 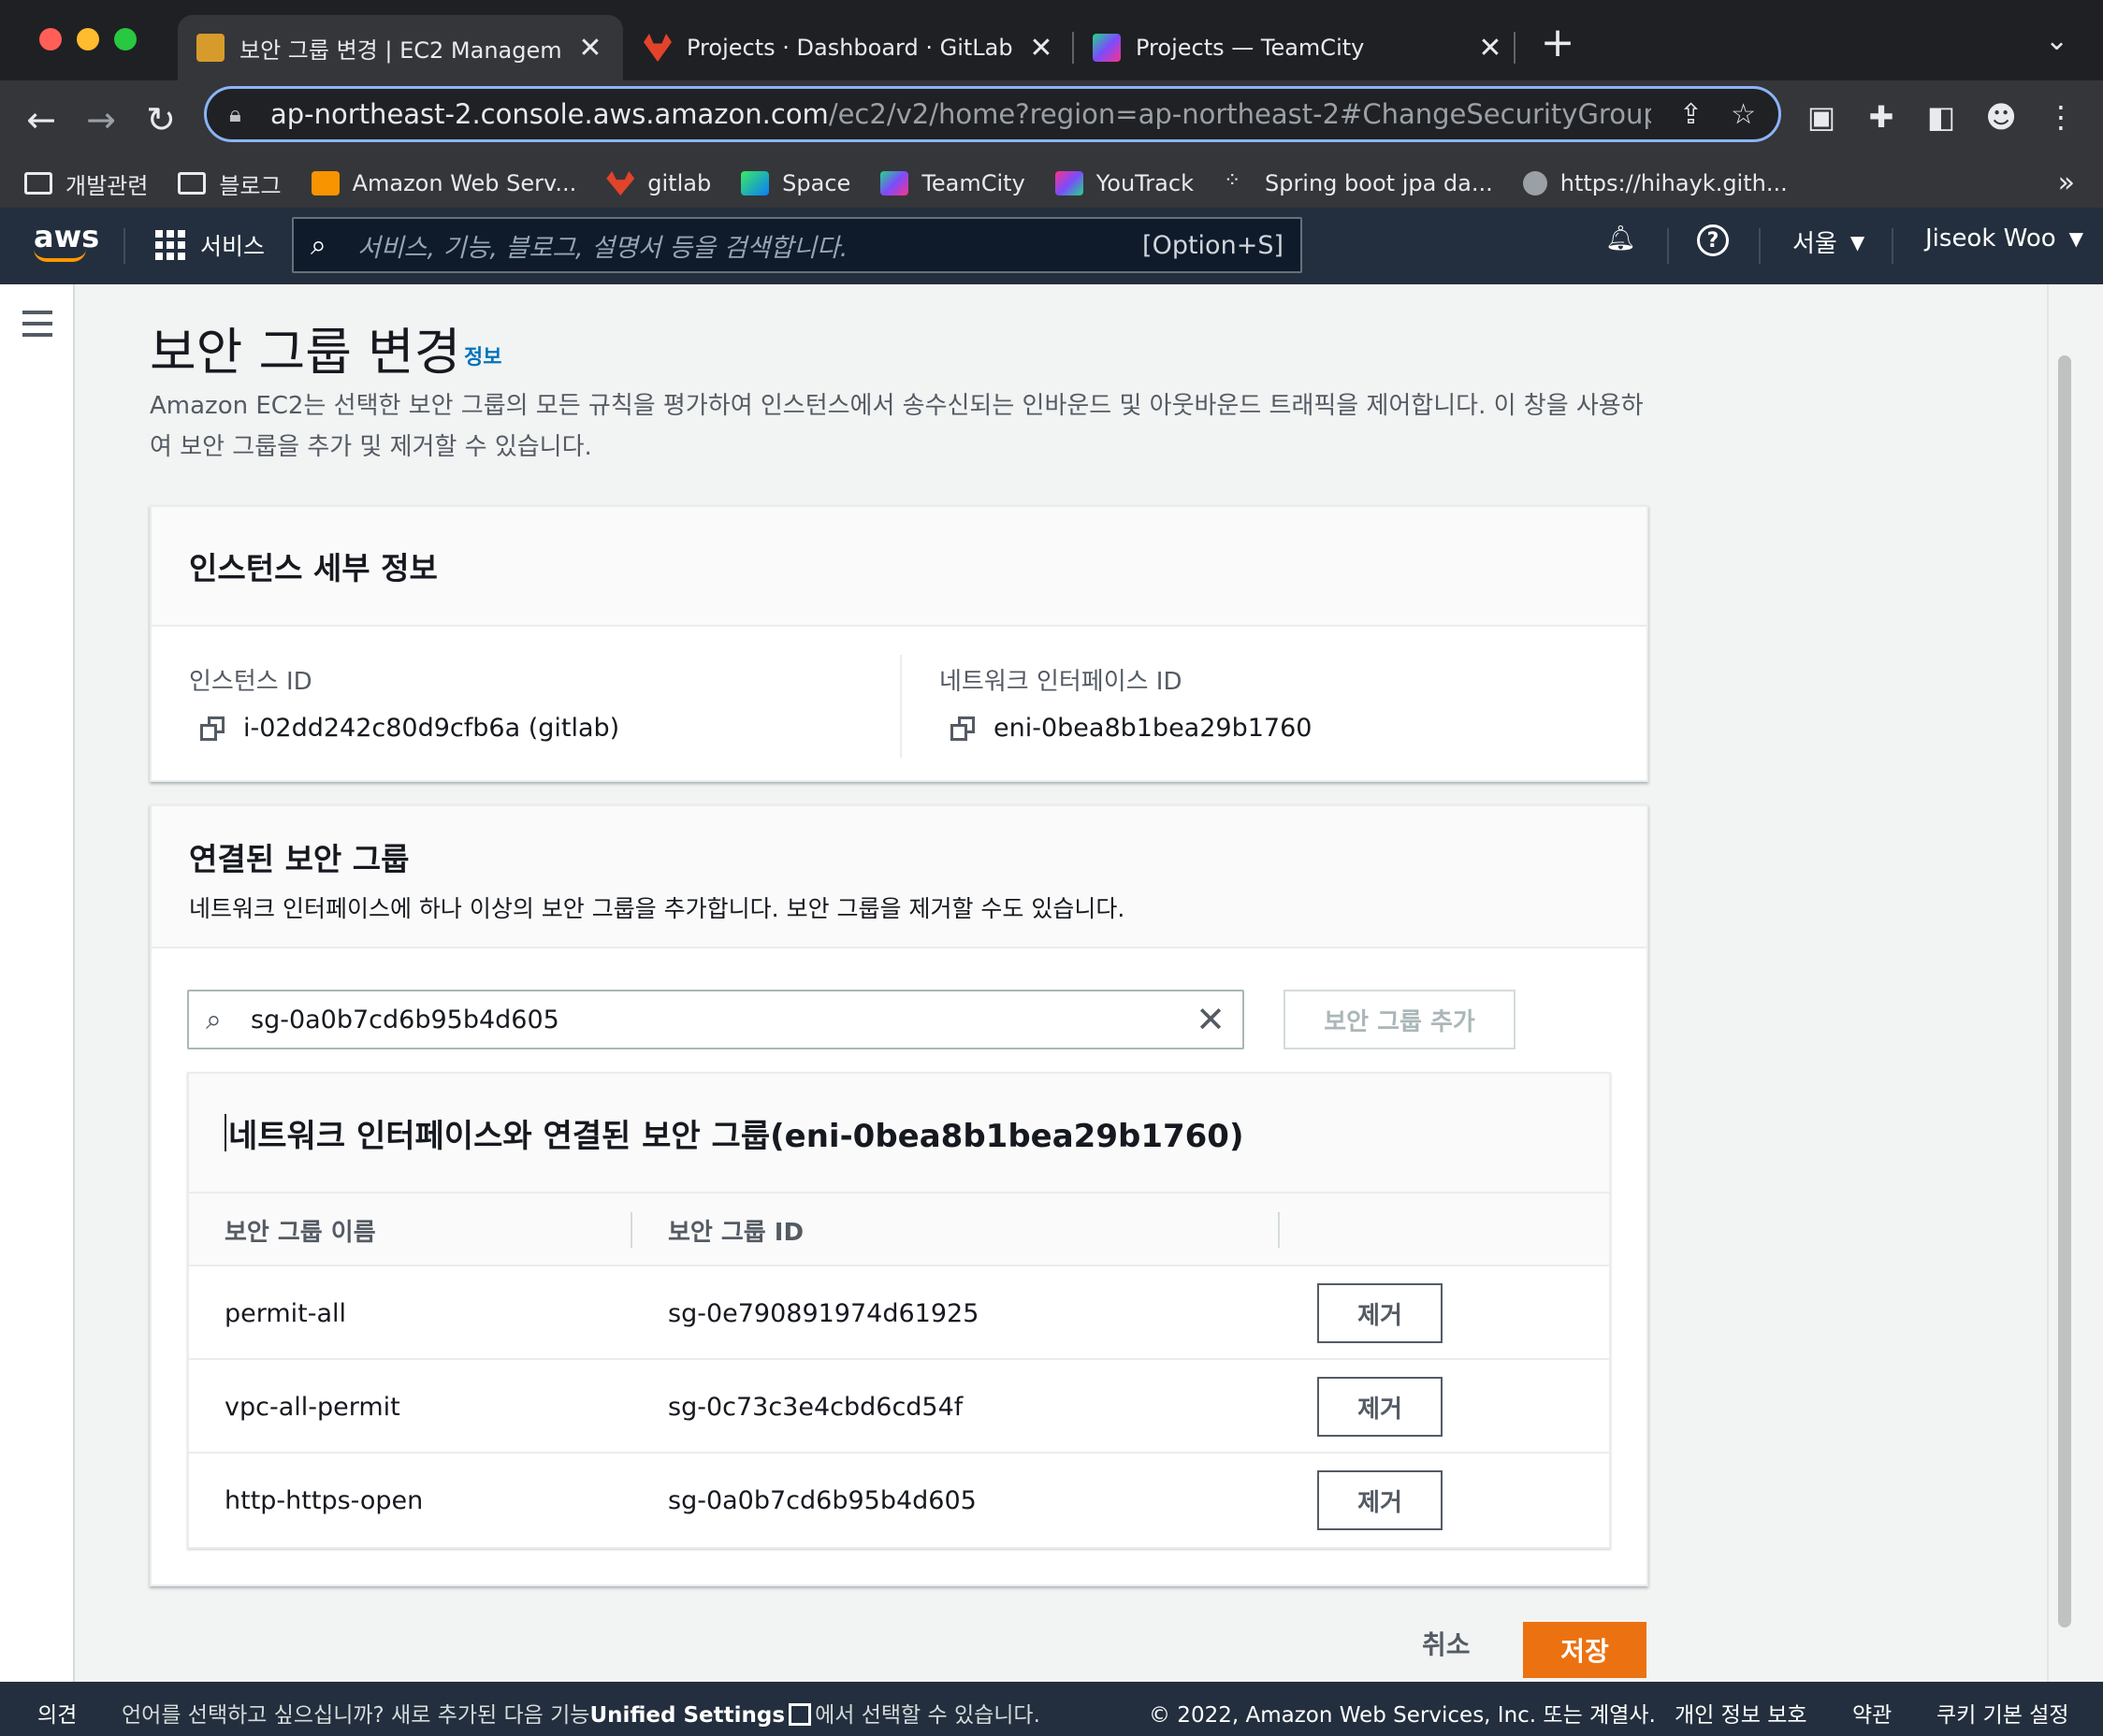 I want to click on aws-search-input: ⌕ 서비스, 기능, 블로그, 설명서 등을 검색합니다. [Option+S], so click(x=797, y=245).